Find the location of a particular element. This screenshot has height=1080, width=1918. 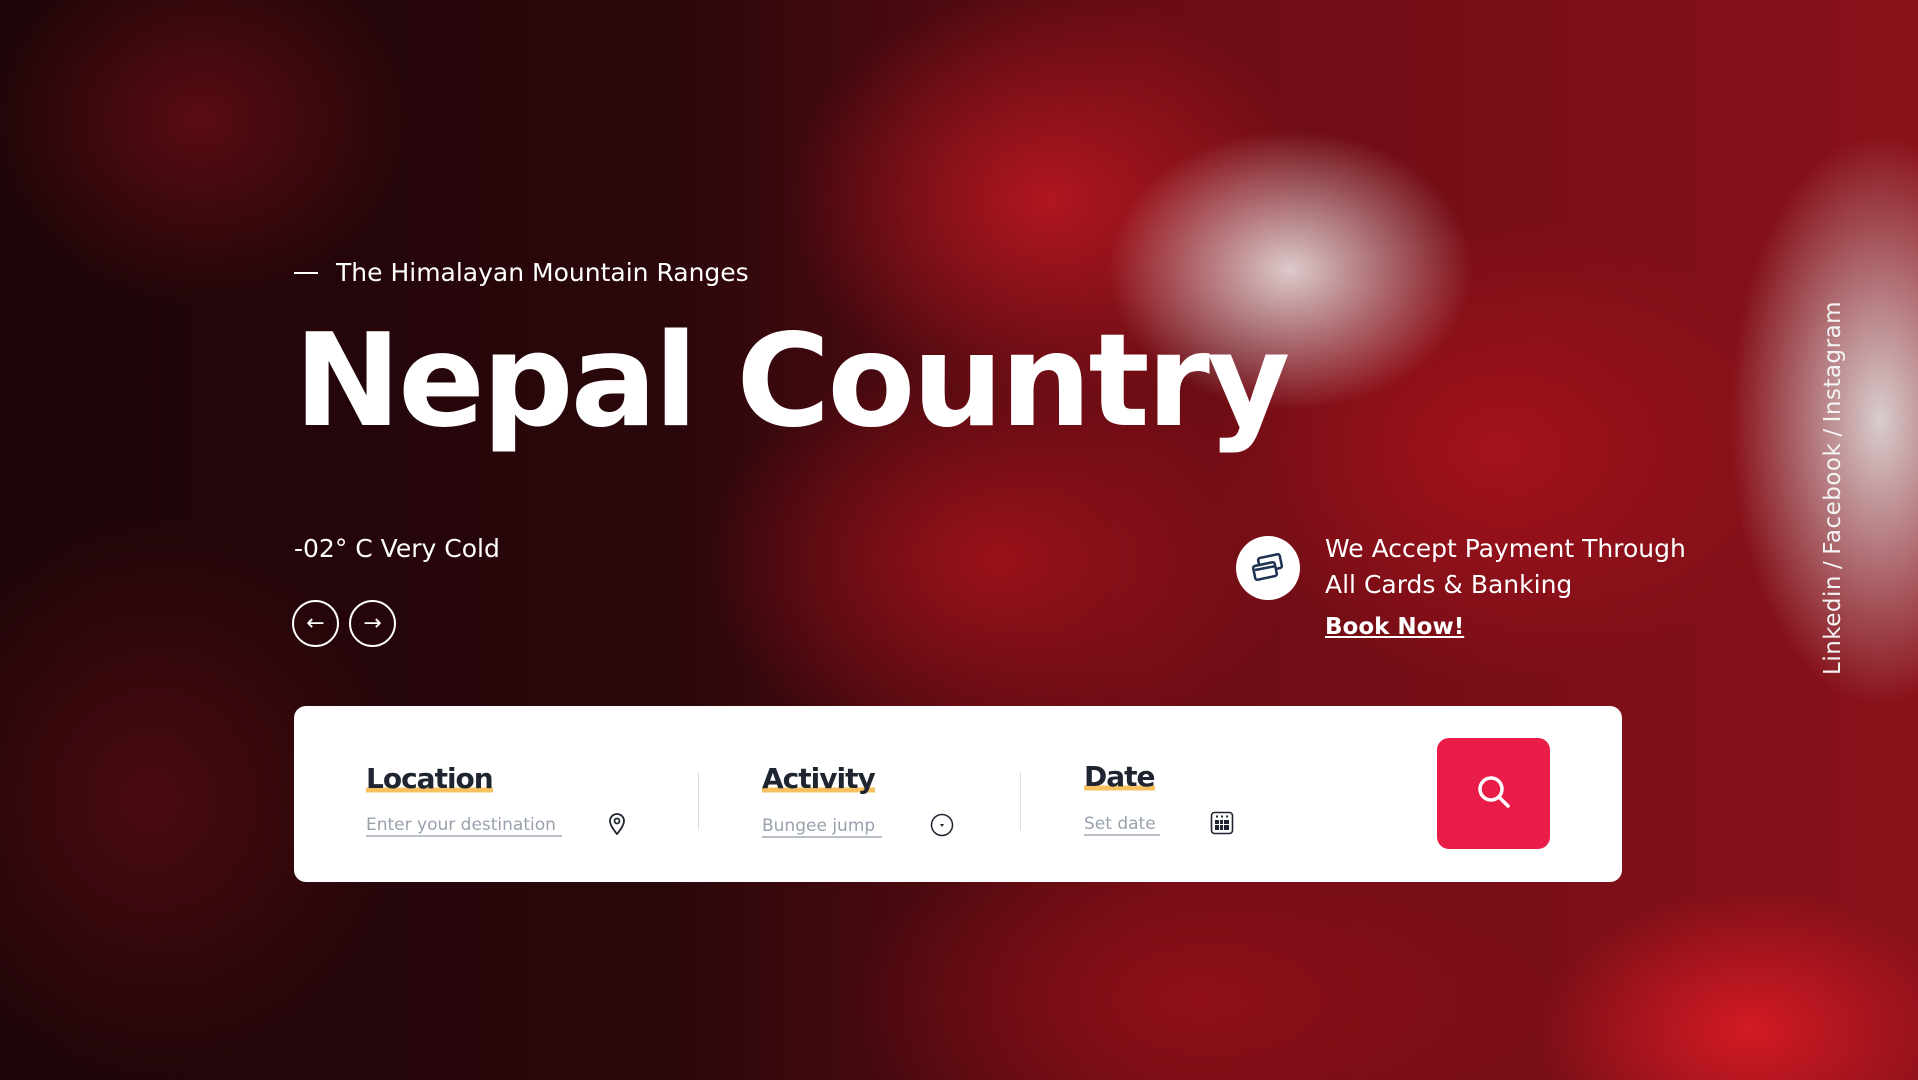

calendar-icon is located at coordinates (1222, 825).